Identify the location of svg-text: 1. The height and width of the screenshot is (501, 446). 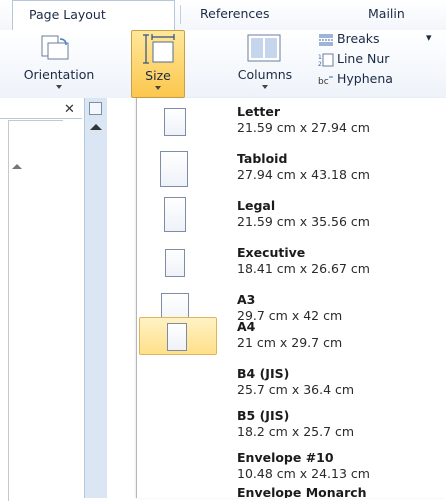
(320, 57).